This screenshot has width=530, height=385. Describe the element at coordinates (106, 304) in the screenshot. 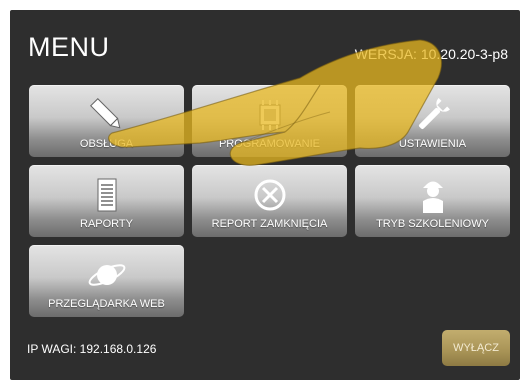

I see `tile-label: PRZEGLĄDARKA WEB` at that location.